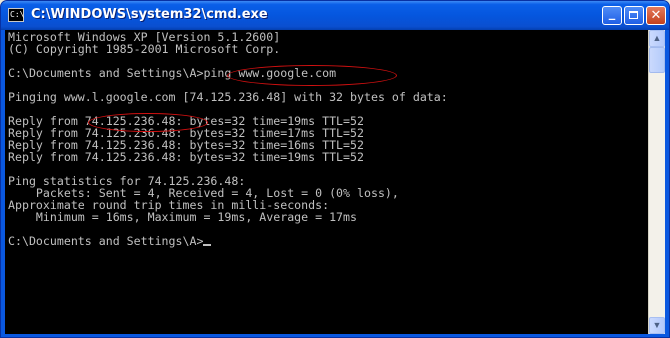 The width and height of the screenshot is (670, 338). Describe the element at coordinates (144, 49) in the screenshot. I see `console-line: (C) Copyright 1985-2001 Microsoft Corp.` at that location.